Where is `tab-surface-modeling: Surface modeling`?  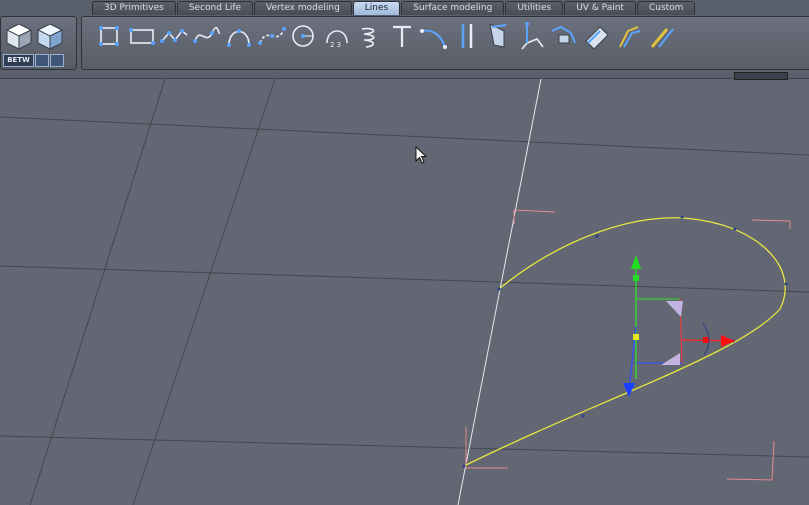 tab-surface-modeling: Surface modeling is located at coordinates (453, 8).